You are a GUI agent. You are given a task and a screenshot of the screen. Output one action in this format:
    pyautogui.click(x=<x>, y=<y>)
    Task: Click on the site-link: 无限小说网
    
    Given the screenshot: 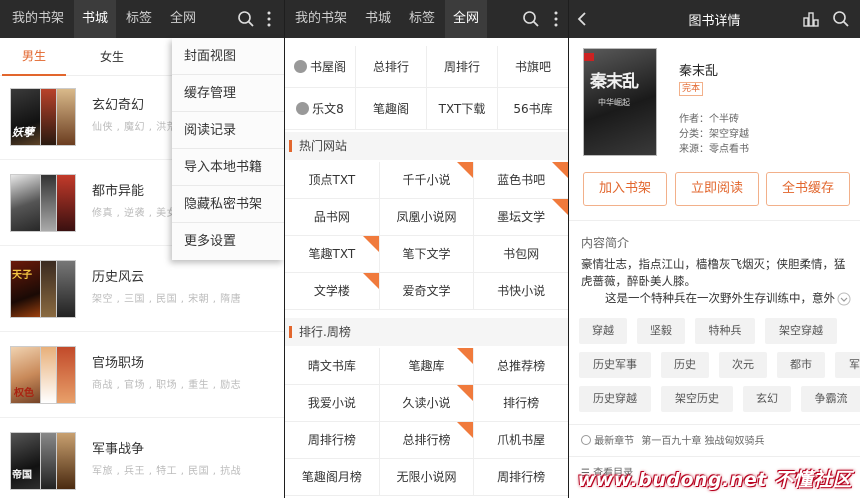 What is the action you would take?
    pyautogui.click(x=427, y=477)
    